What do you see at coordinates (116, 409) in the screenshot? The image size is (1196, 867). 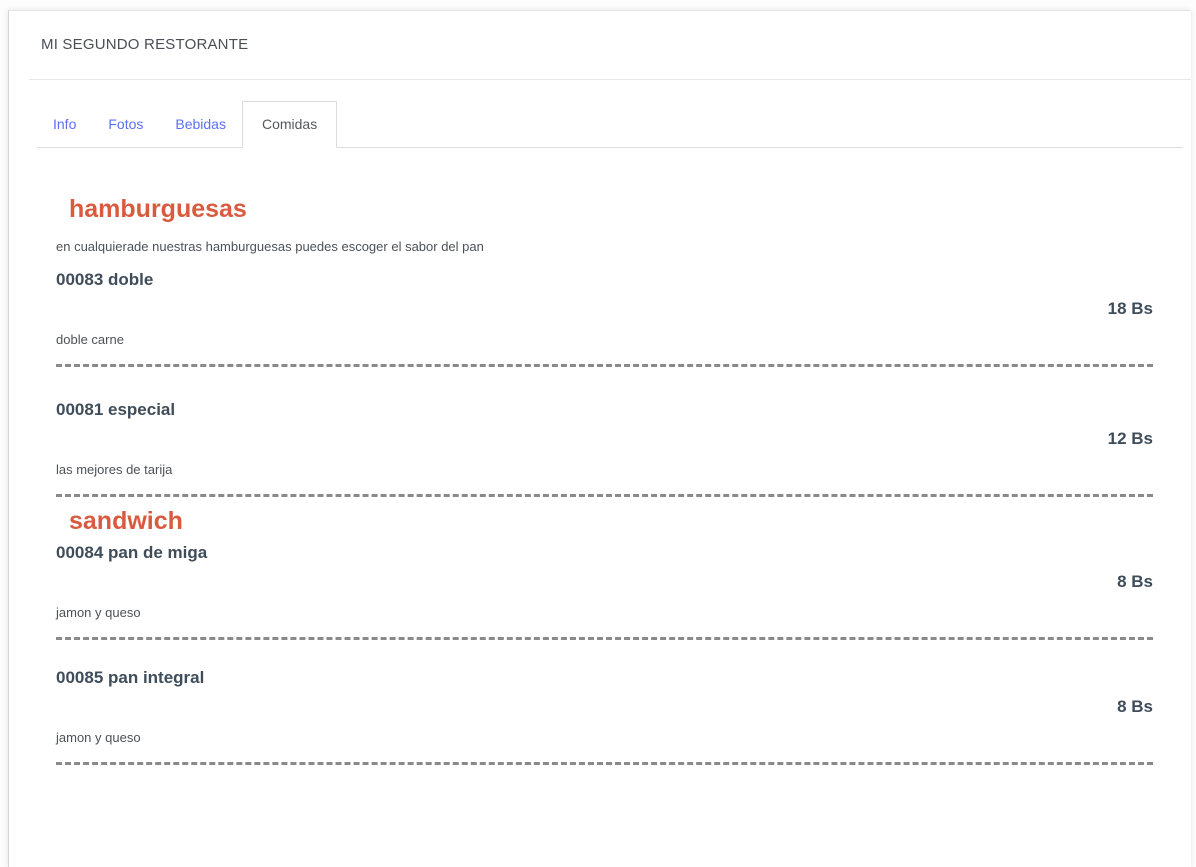 I see `item-name: 00081 especial` at bounding box center [116, 409].